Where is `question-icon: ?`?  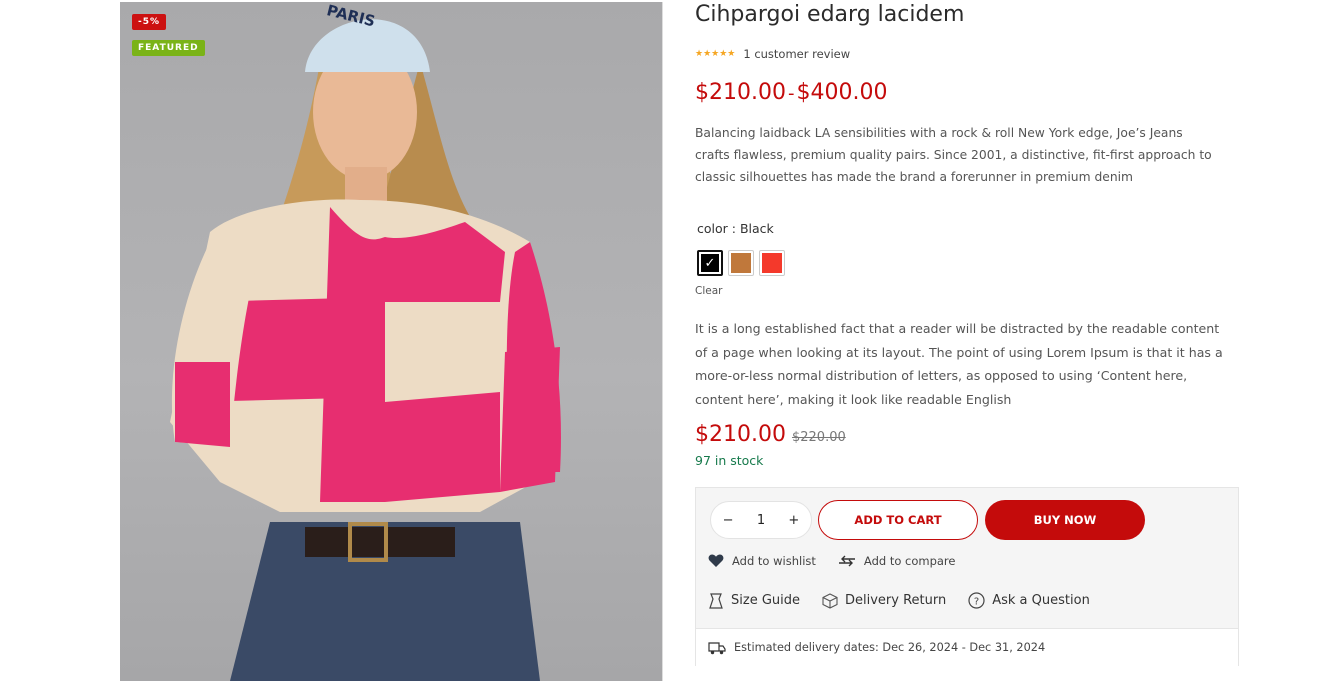 question-icon: ? is located at coordinates (976, 600).